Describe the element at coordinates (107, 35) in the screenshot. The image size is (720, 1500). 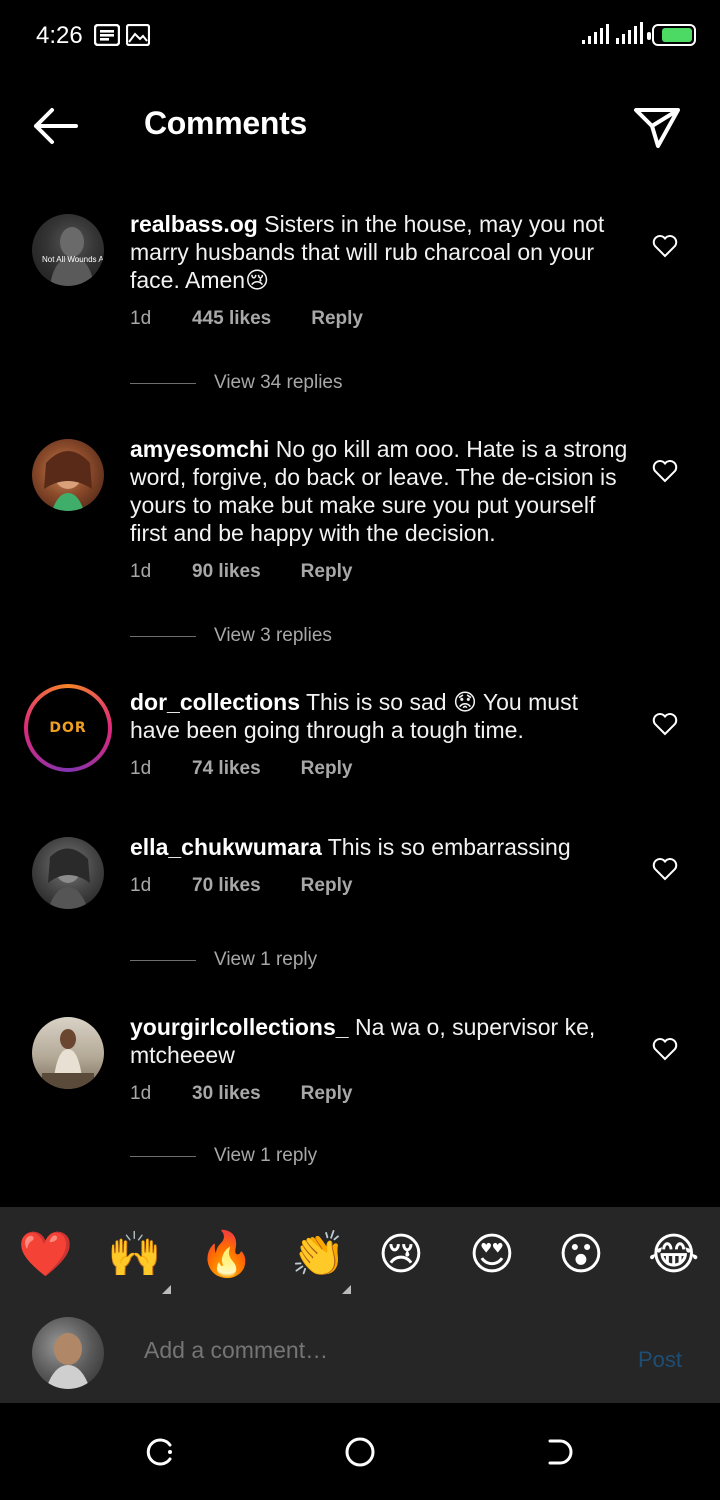
I see `message-notification-icon` at that location.